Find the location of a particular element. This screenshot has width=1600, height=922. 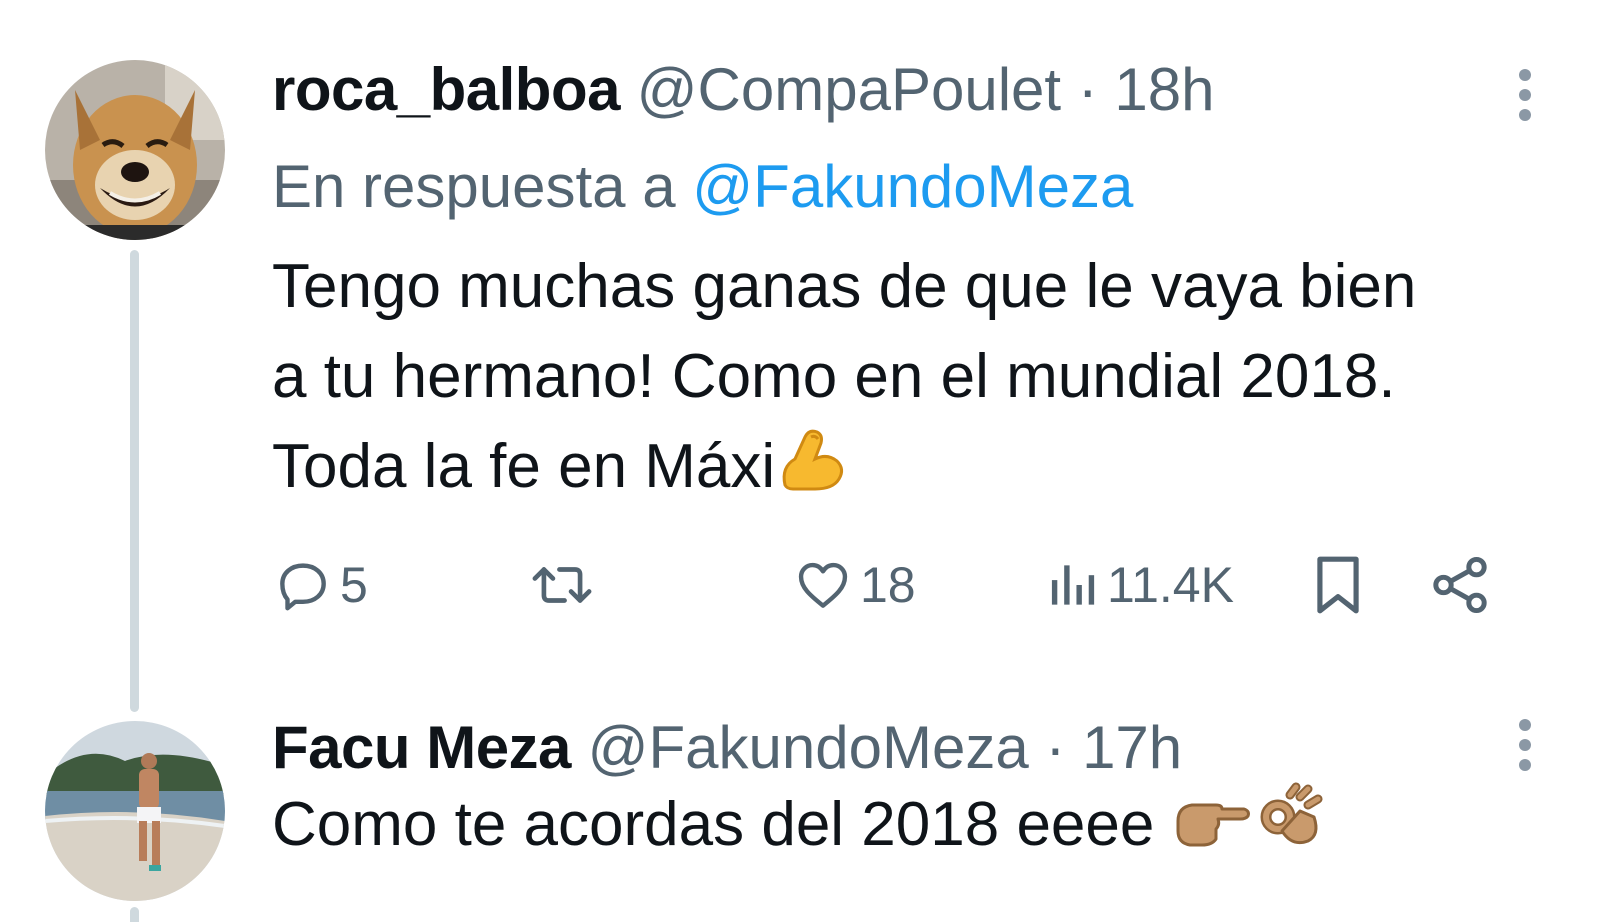

share-button is located at coordinates (1460, 585).